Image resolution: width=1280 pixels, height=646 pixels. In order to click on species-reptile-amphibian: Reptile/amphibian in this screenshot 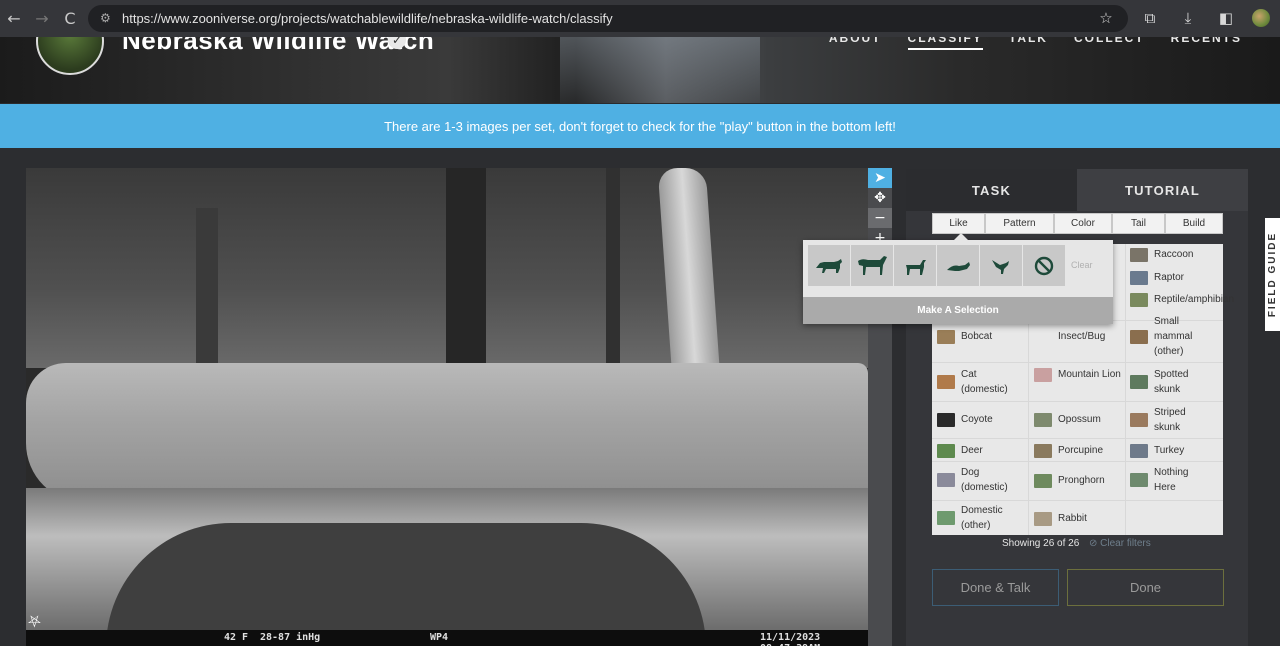, I will do `click(1190, 299)`.